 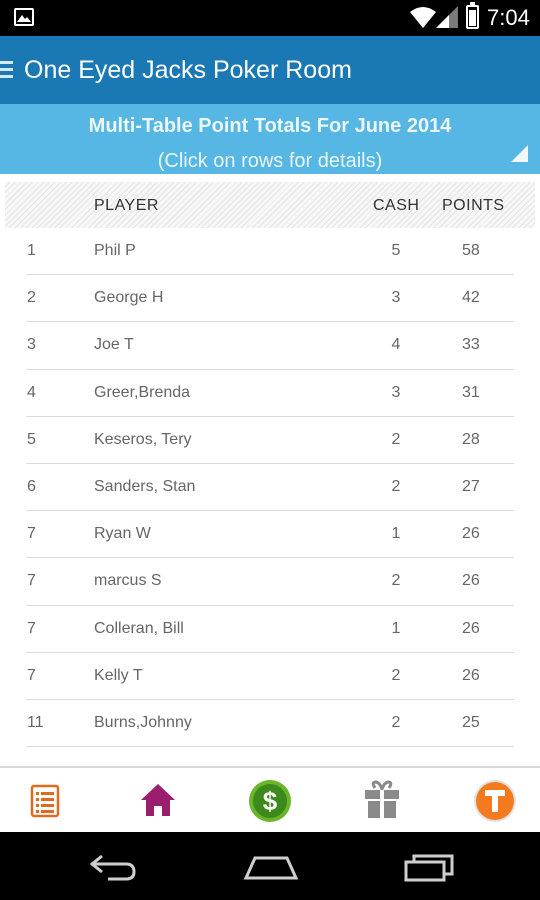 I want to click on column-header-player: PLAYER, so click(x=126, y=205).